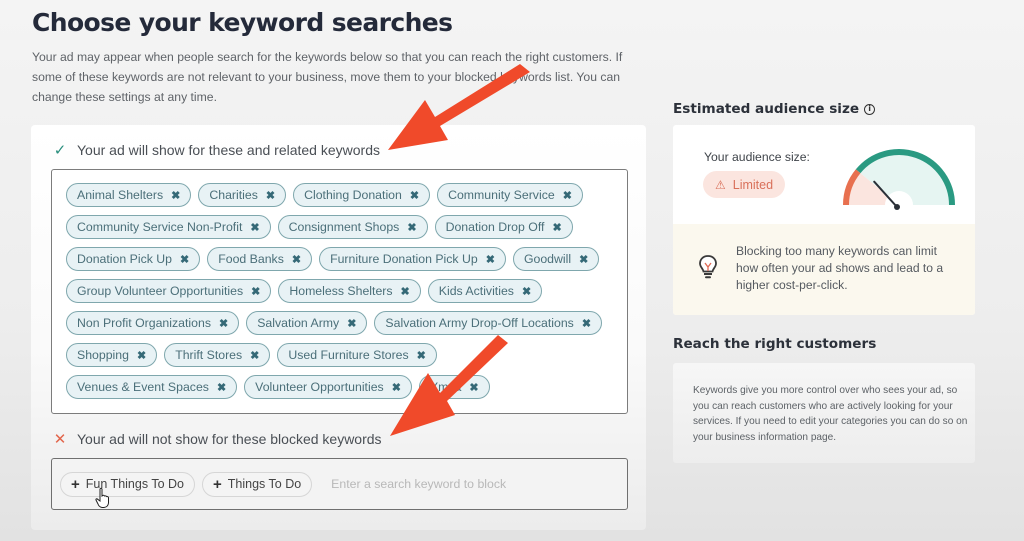 The height and width of the screenshot is (541, 1024). I want to click on keyword-label: Kids Activities, so click(476, 291).